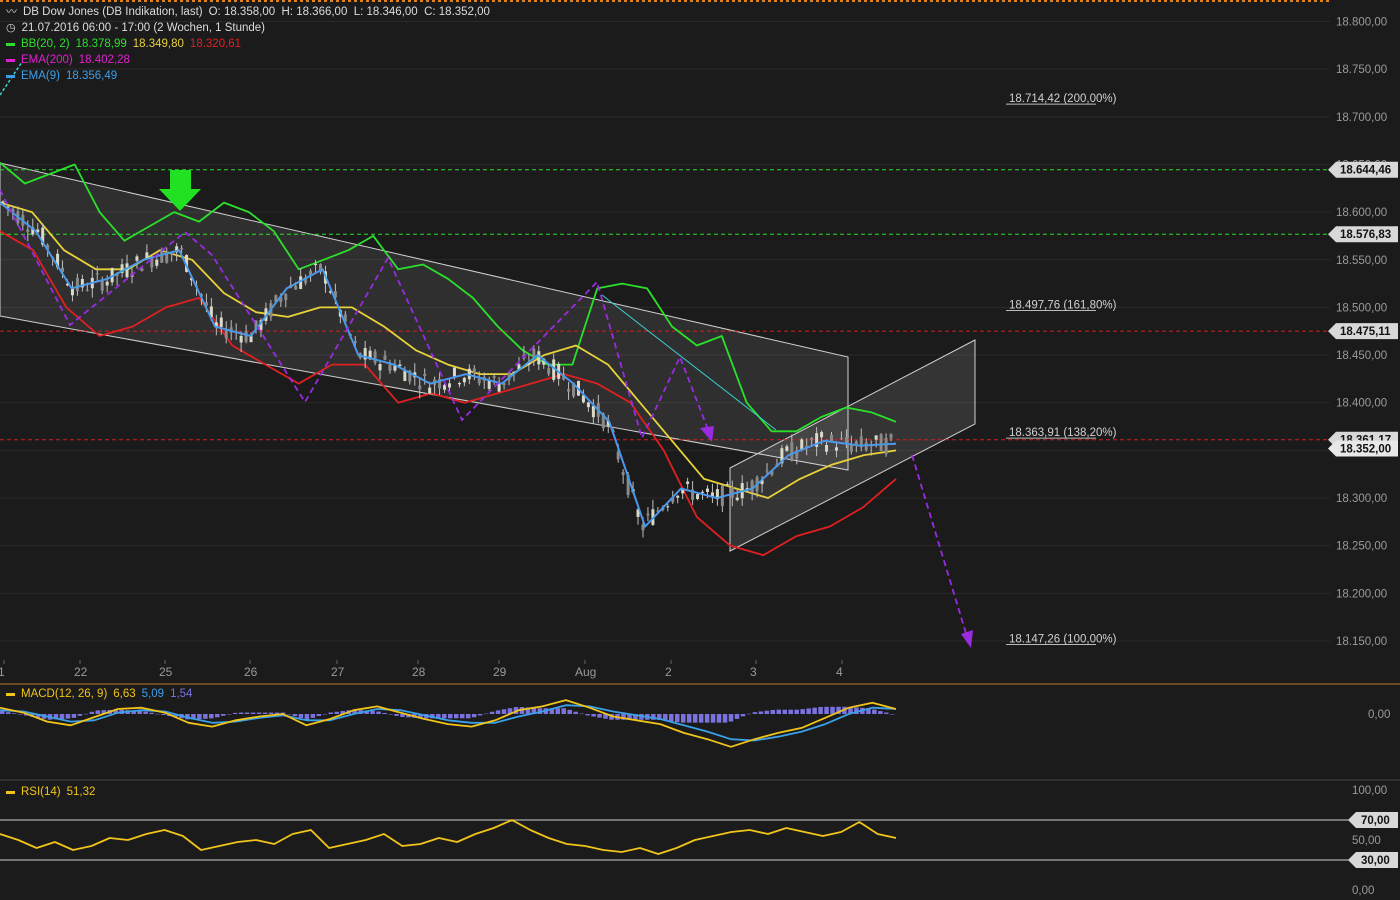 This screenshot has height=900, width=1400. I want to click on ema9-label: EMA(9), so click(40, 76).